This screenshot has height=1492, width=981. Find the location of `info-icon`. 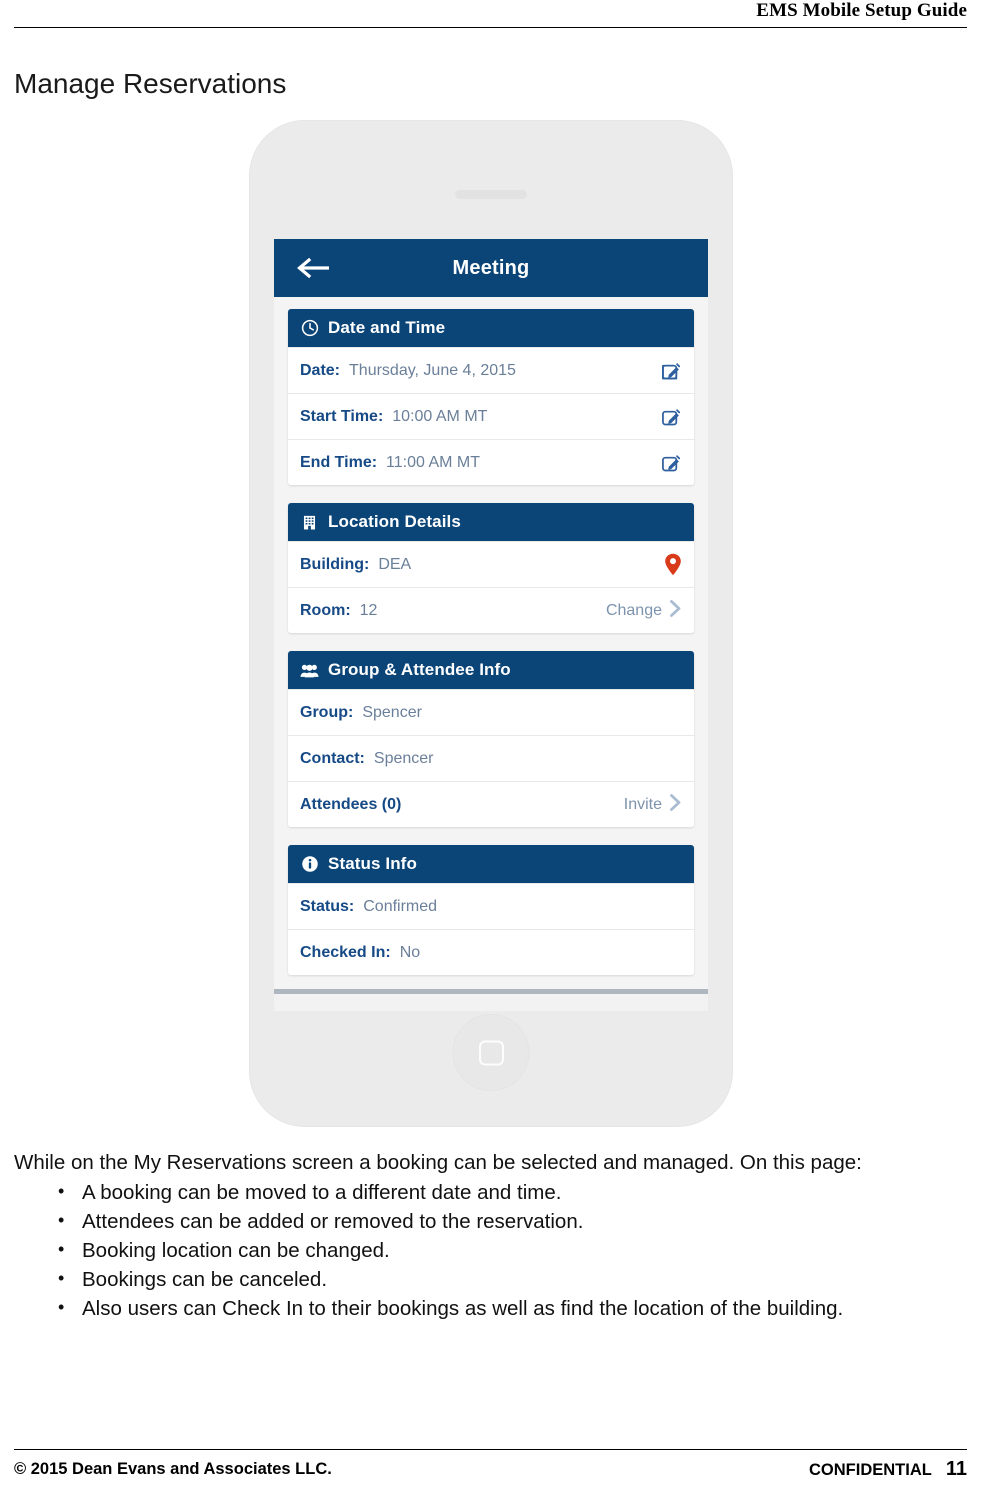

info-icon is located at coordinates (309, 864).